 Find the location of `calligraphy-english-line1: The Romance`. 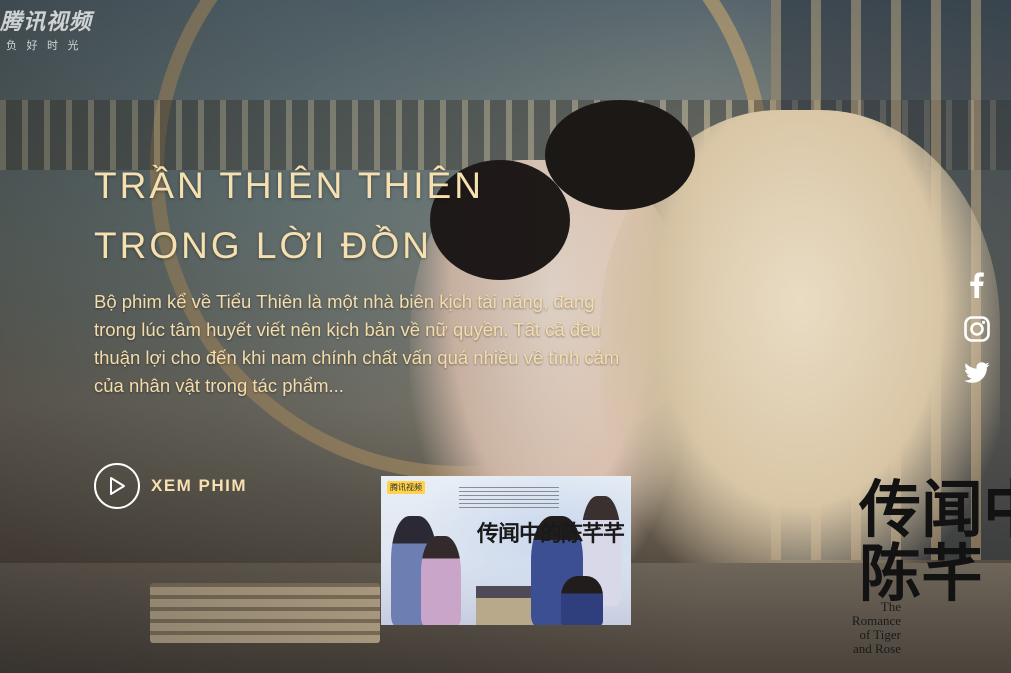

calligraphy-english-line1: The Romance is located at coordinates (876, 613).